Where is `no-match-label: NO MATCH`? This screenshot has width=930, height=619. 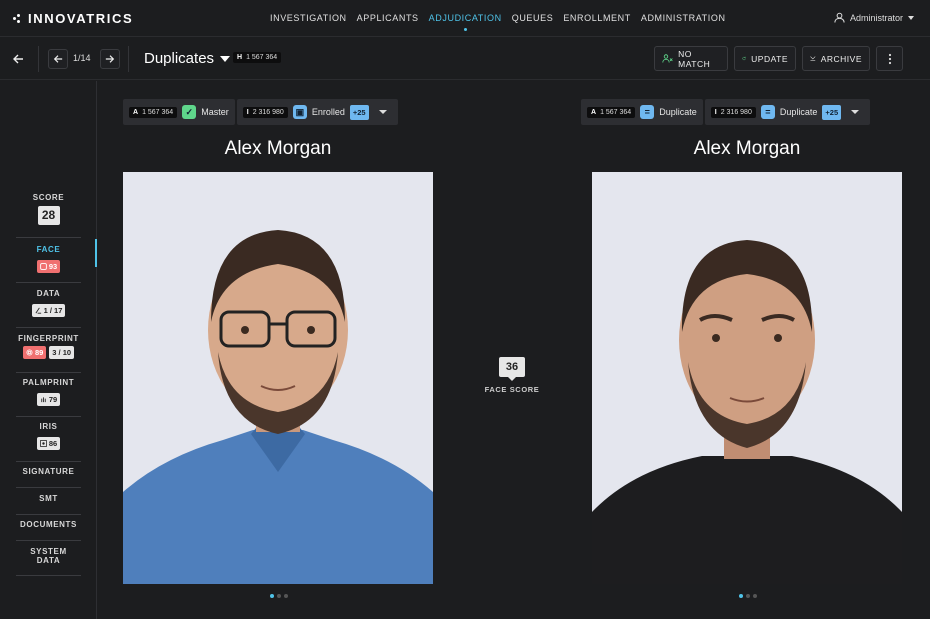
no-match-label: NO MATCH is located at coordinates (694, 58).